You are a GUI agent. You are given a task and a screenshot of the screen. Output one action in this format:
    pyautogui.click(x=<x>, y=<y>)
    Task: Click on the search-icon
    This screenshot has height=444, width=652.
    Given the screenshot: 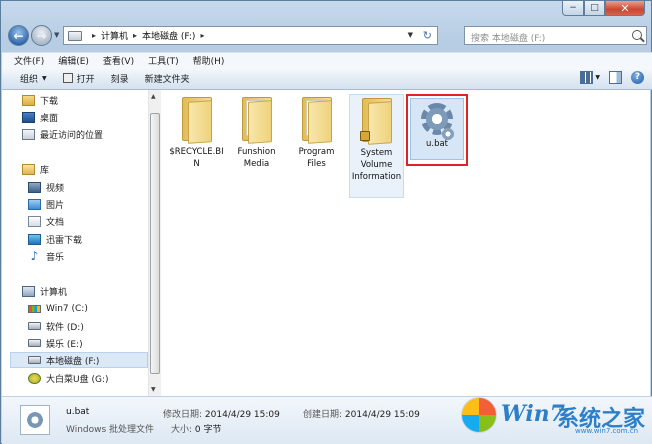 What is the action you would take?
    pyautogui.click(x=637, y=35)
    